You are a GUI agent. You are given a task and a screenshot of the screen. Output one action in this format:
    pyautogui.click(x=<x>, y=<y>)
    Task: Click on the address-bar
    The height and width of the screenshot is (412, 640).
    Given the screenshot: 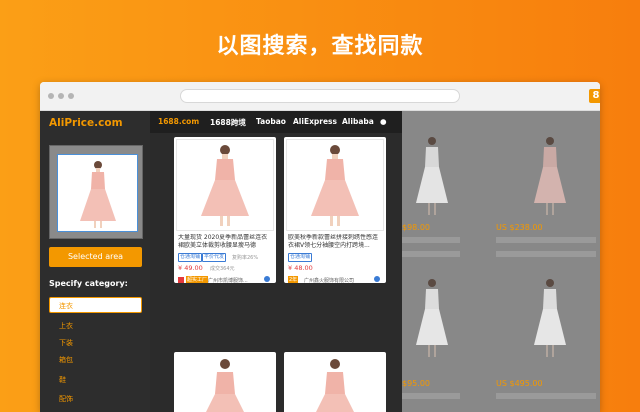 What is the action you would take?
    pyautogui.click(x=320, y=96)
    